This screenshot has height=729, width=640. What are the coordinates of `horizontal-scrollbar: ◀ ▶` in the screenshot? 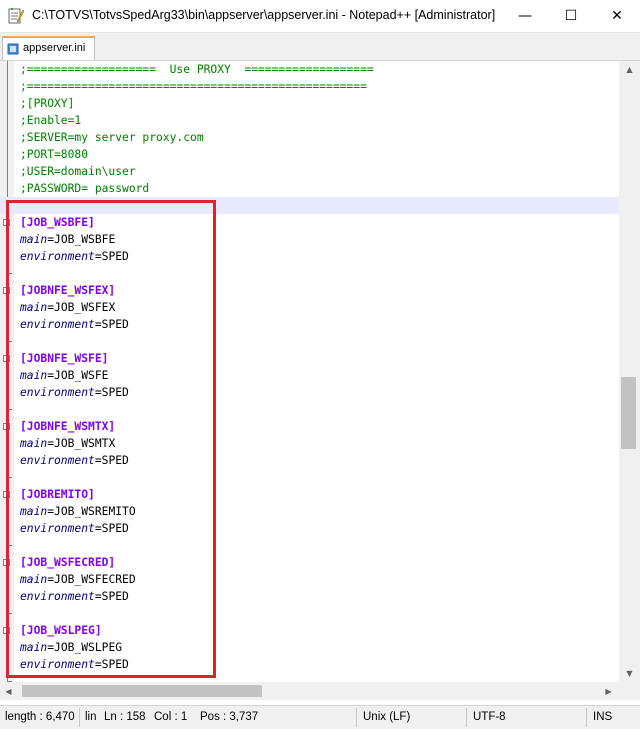 It's located at (309, 691).